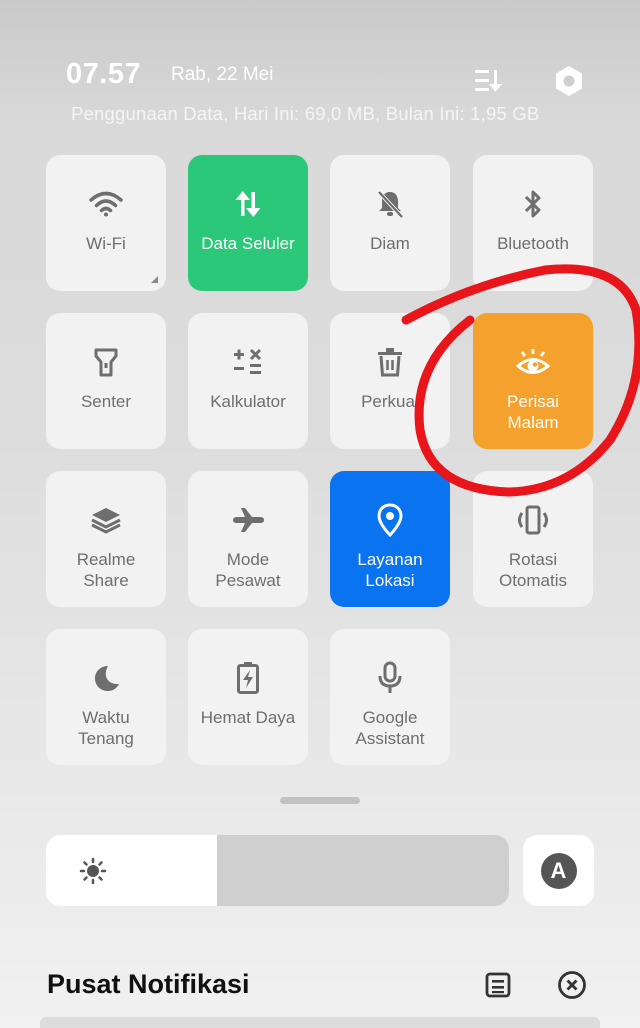  What do you see at coordinates (248, 361) in the screenshot?
I see `calculator-icon` at bounding box center [248, 361].